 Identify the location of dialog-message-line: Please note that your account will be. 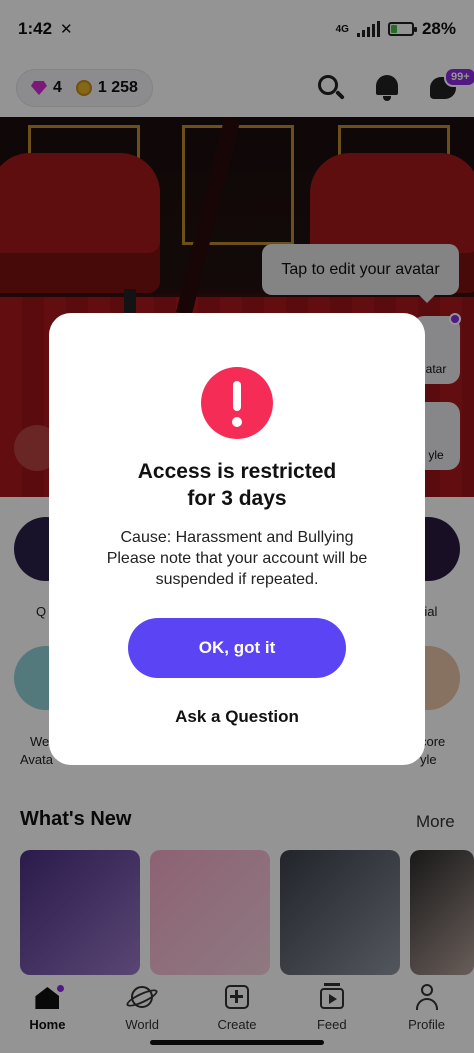
(237, 558).